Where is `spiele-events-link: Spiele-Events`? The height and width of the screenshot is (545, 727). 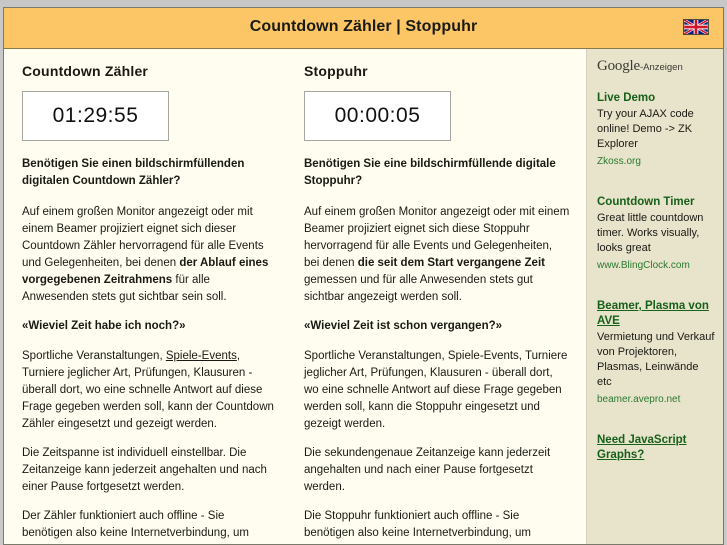
spiele-events-link: Spiele-Events is located at coordinates (201, 356).